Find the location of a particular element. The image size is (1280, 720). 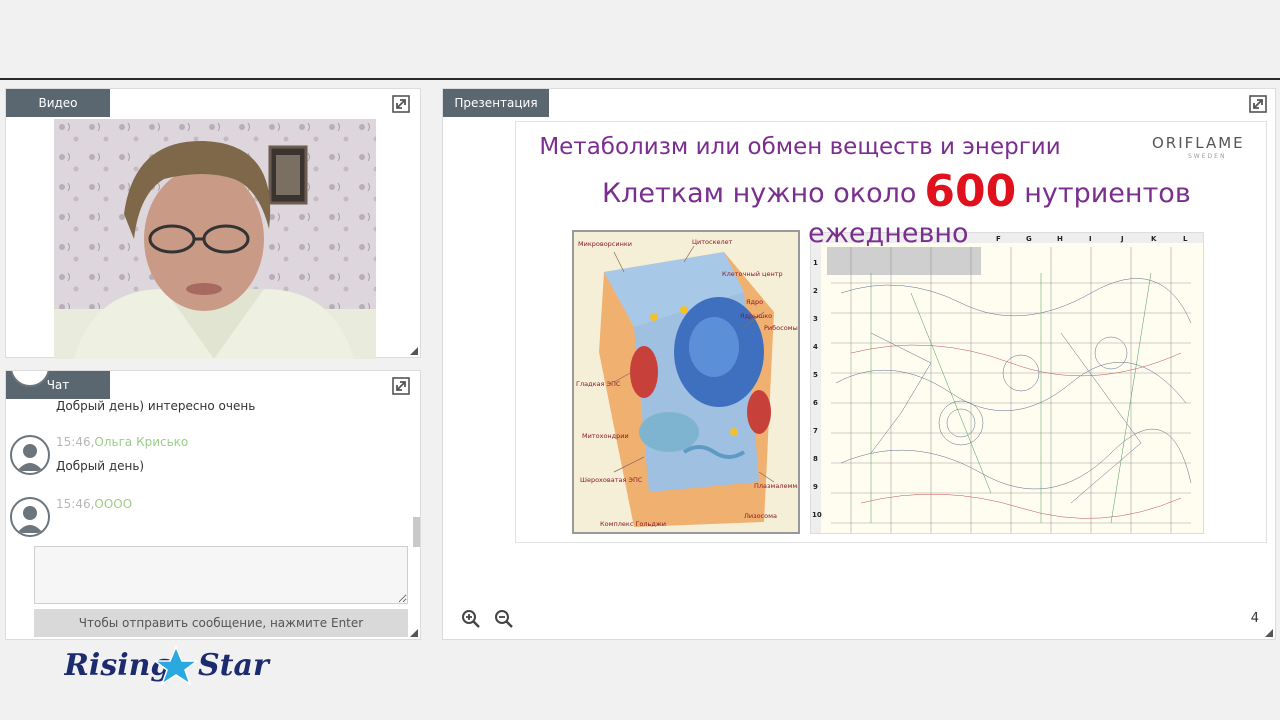

rising-star-logo: Rising Star is located at coordinates (173, 668).